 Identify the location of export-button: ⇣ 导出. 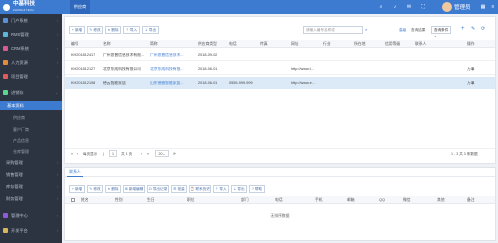
(150, 30).